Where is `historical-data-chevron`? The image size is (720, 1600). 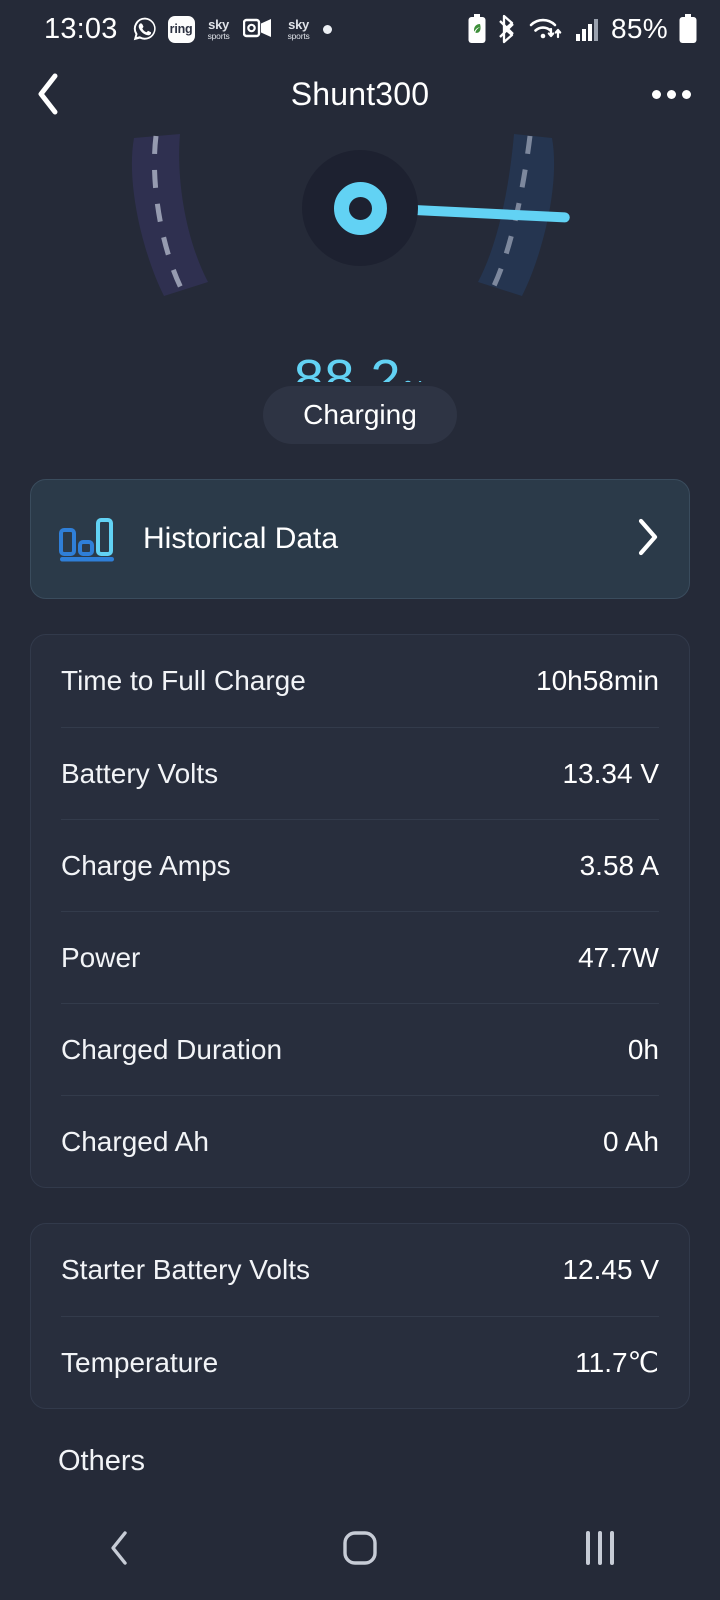
historical-data-chevron is located at coordinates (648, 539).